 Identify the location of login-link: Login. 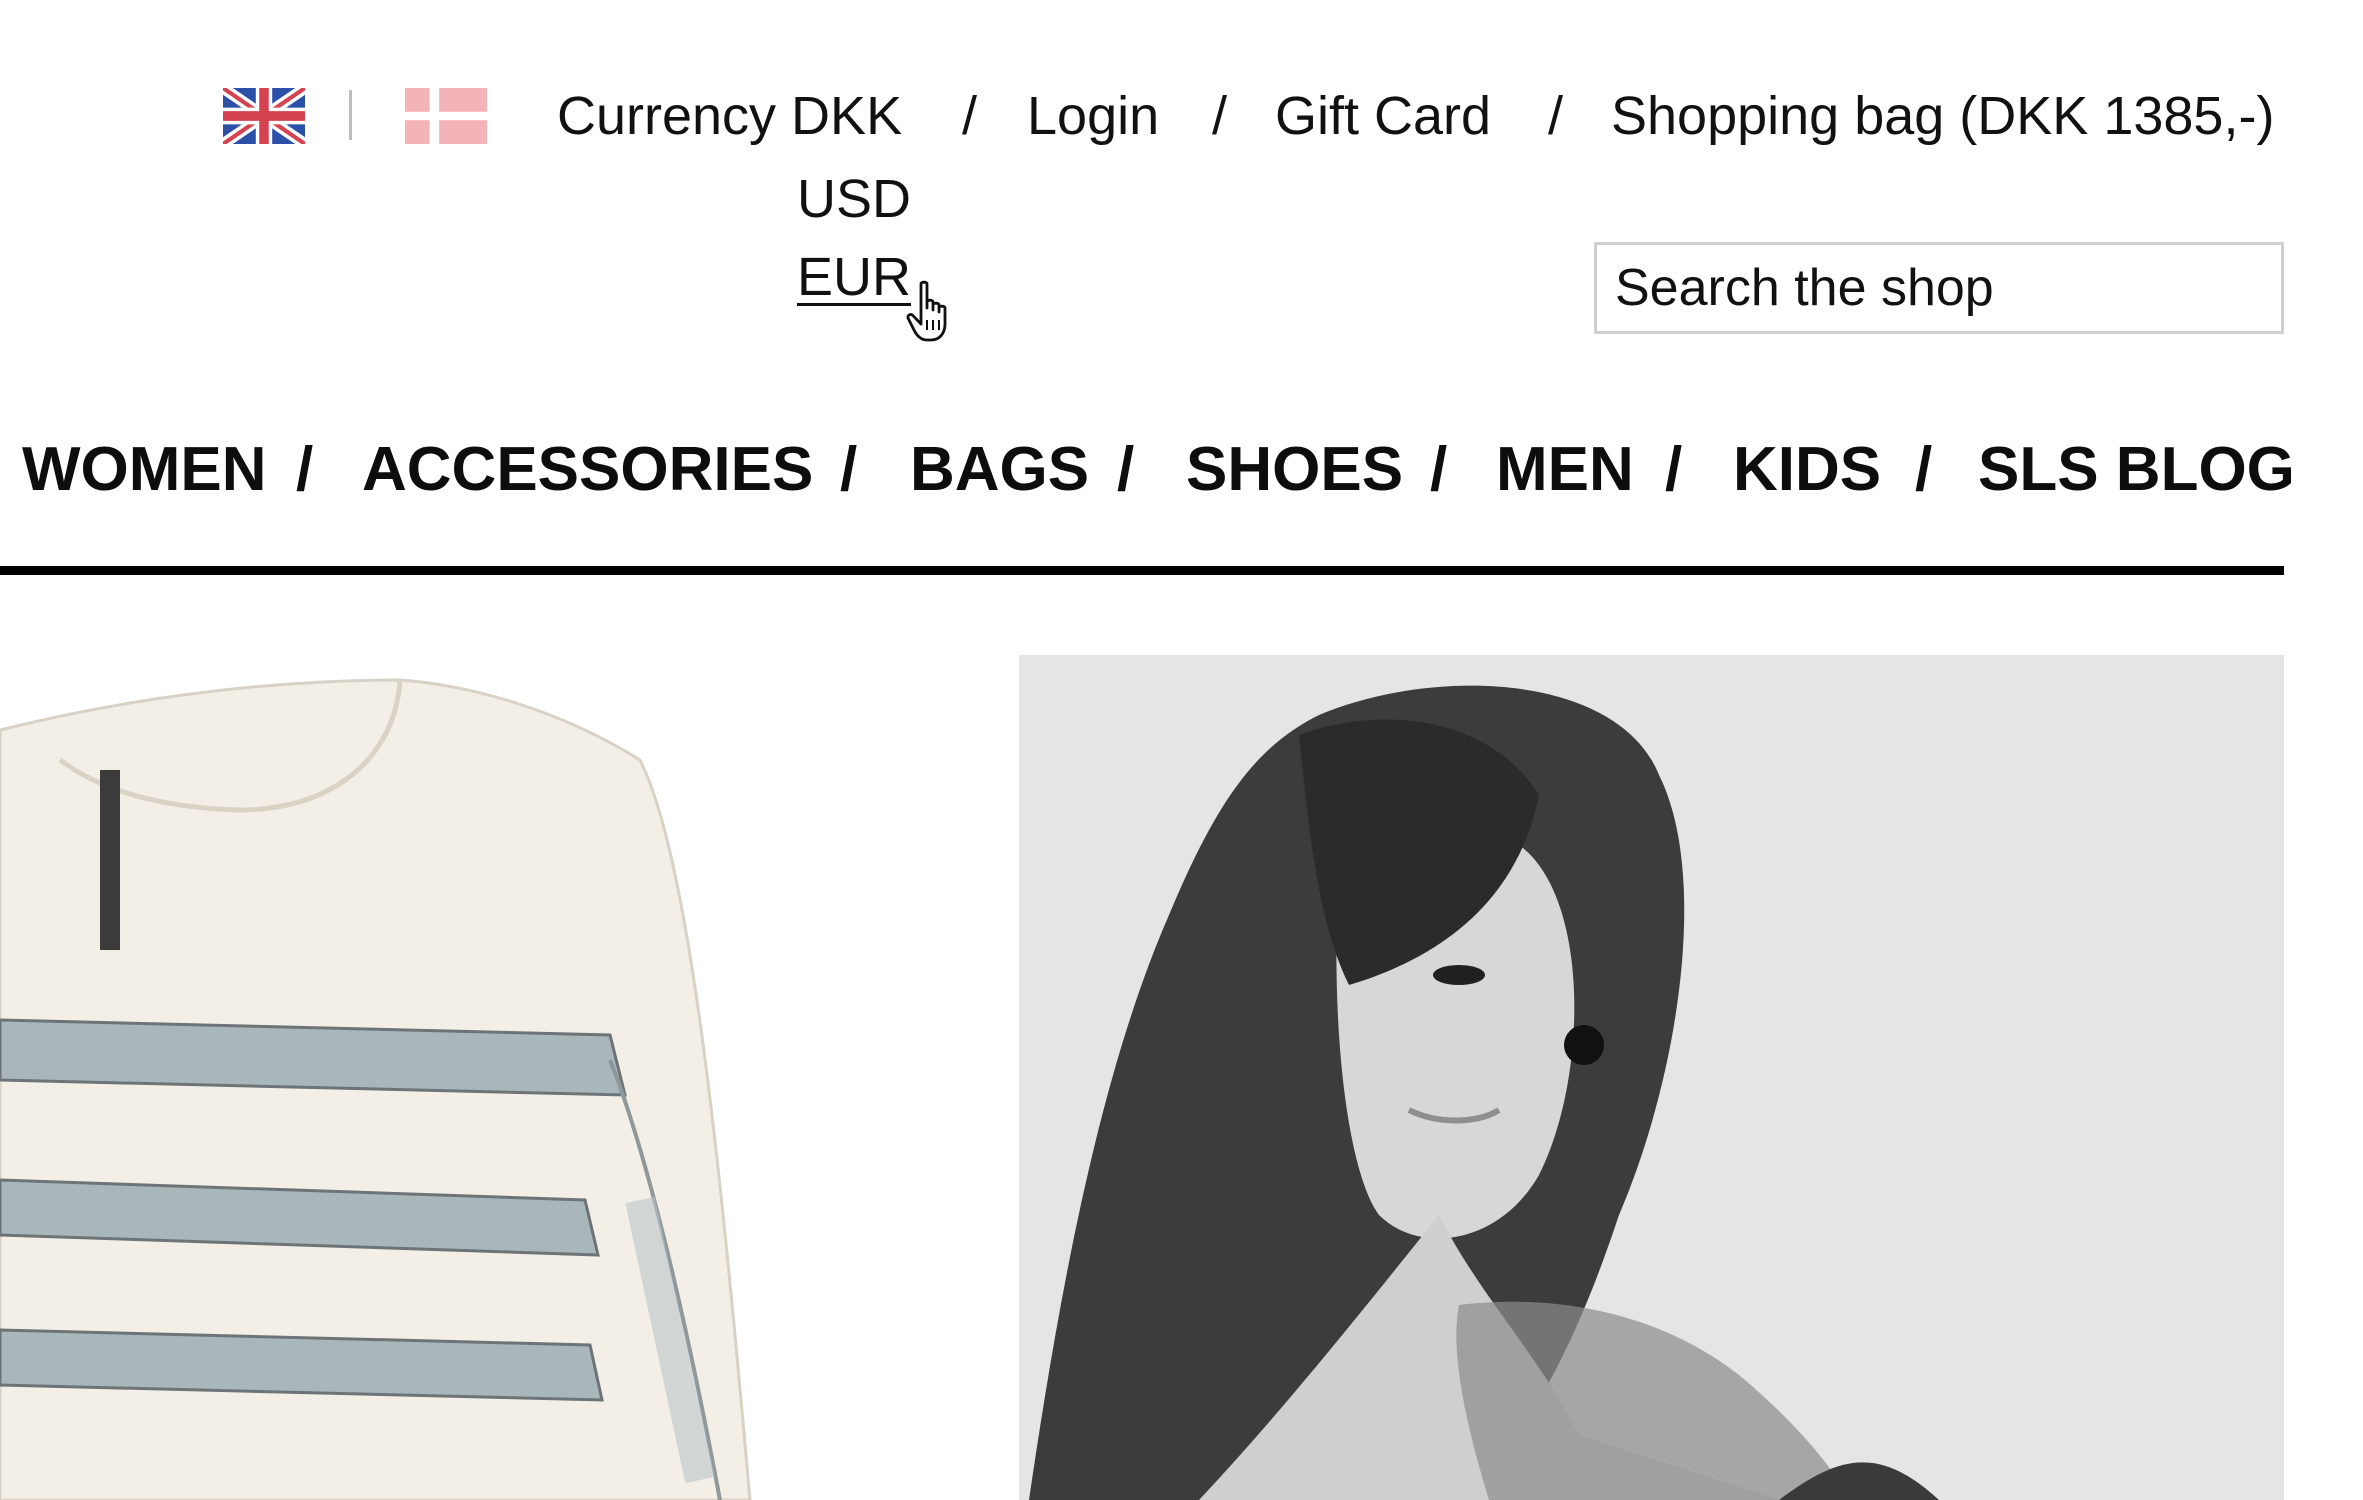
(1093, 116).